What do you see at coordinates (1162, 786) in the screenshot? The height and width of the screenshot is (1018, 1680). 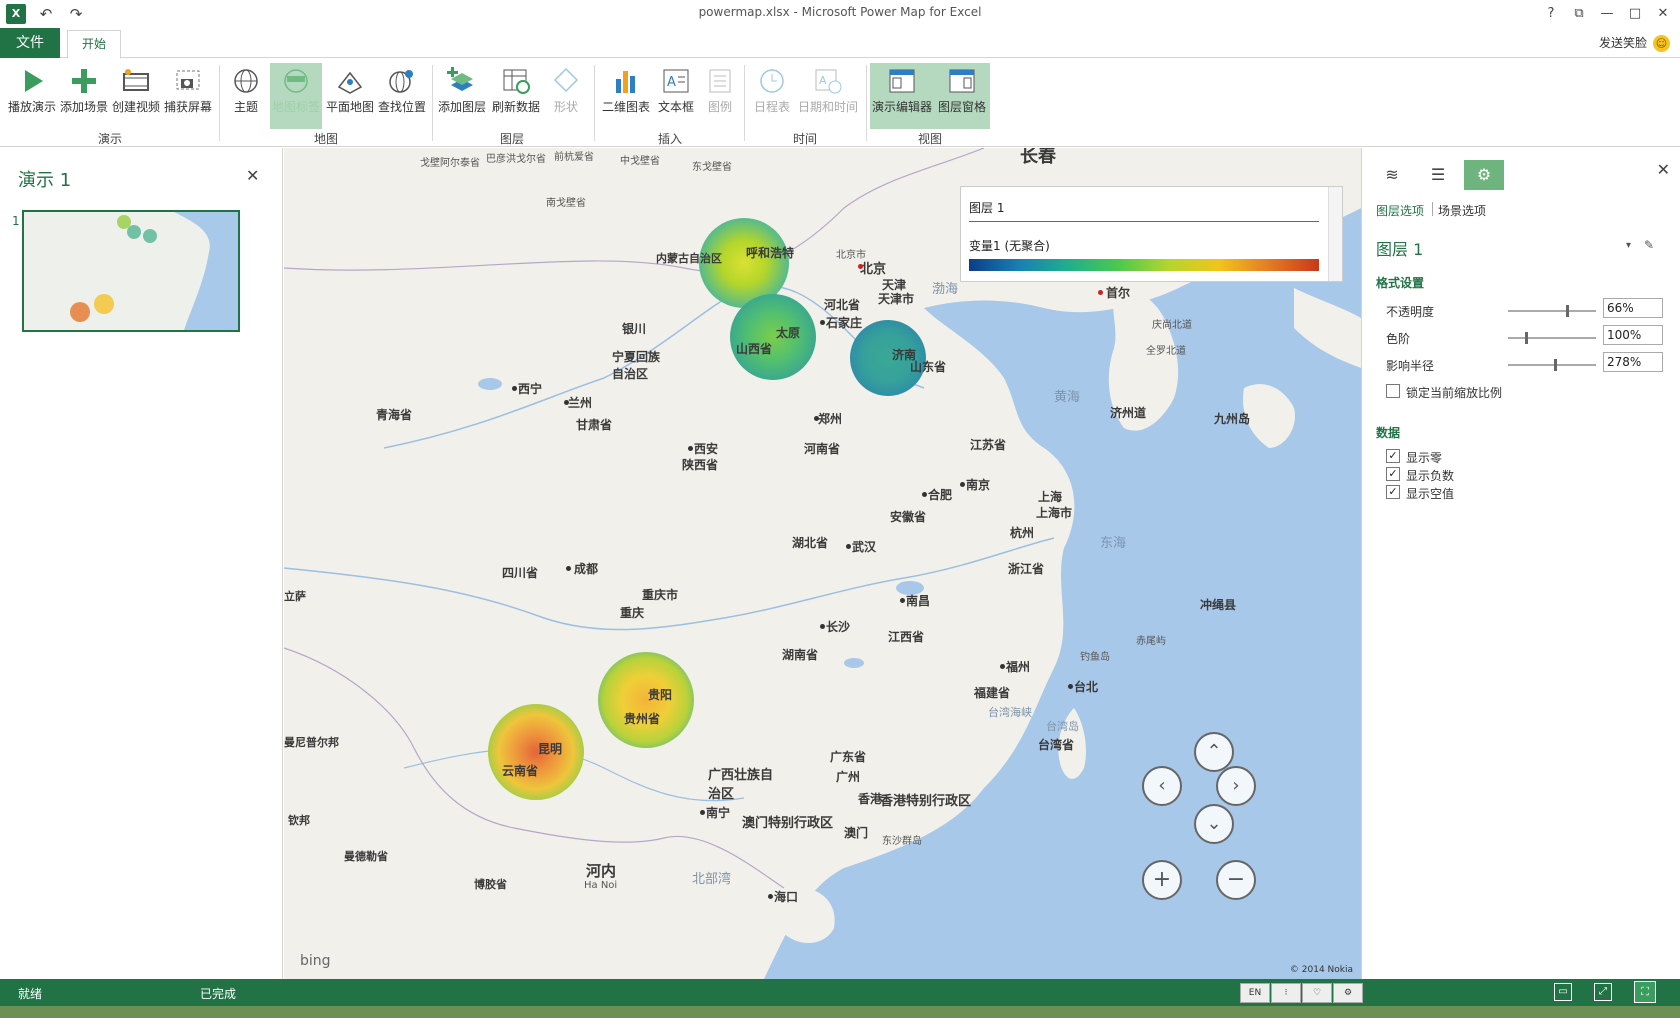 I see `pan-left-button: ‹` at bounding box center [1162, 786].